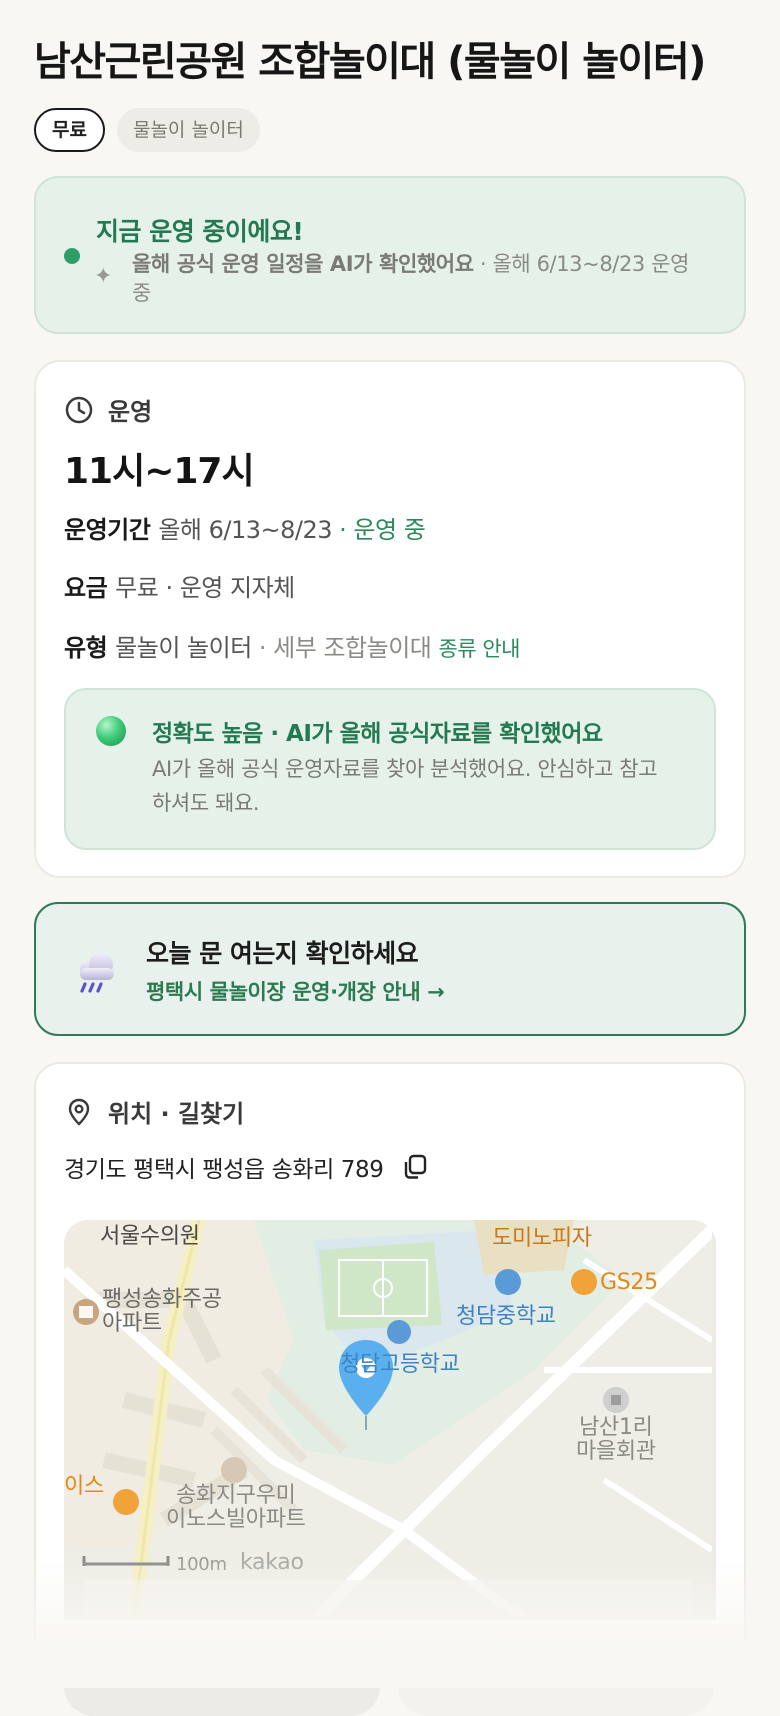 The height and width of the screenshot is (1716, 780). I want to click on map-label-apartment2: 송화지구우미 이노스빌아파트, so click(236, 1508).